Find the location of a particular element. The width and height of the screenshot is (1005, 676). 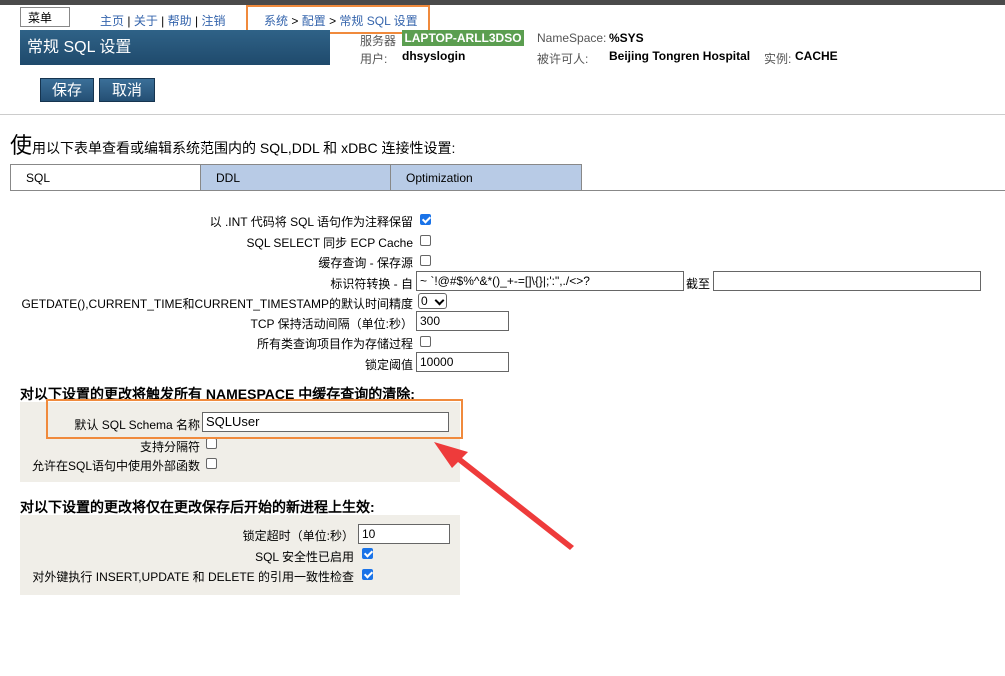

section2-heading: 对以下设置的更改将仅在更改保存后开始的新进程上生效: is located at coordinates (197, 507).